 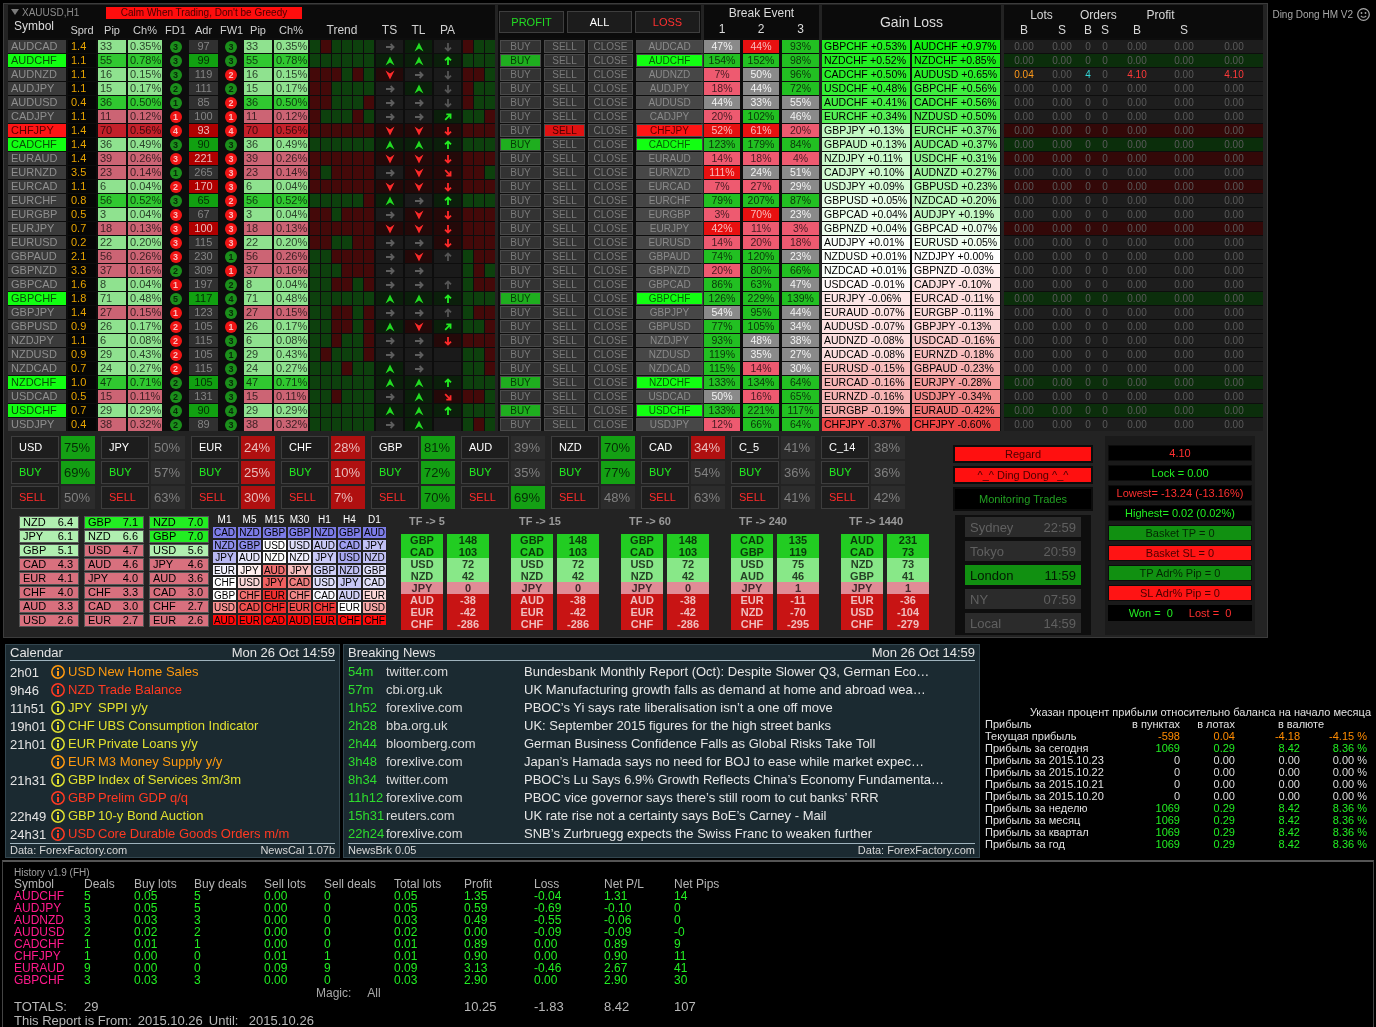 I want to click on symbol-button: USDCHF, so click(x=669, y=410).